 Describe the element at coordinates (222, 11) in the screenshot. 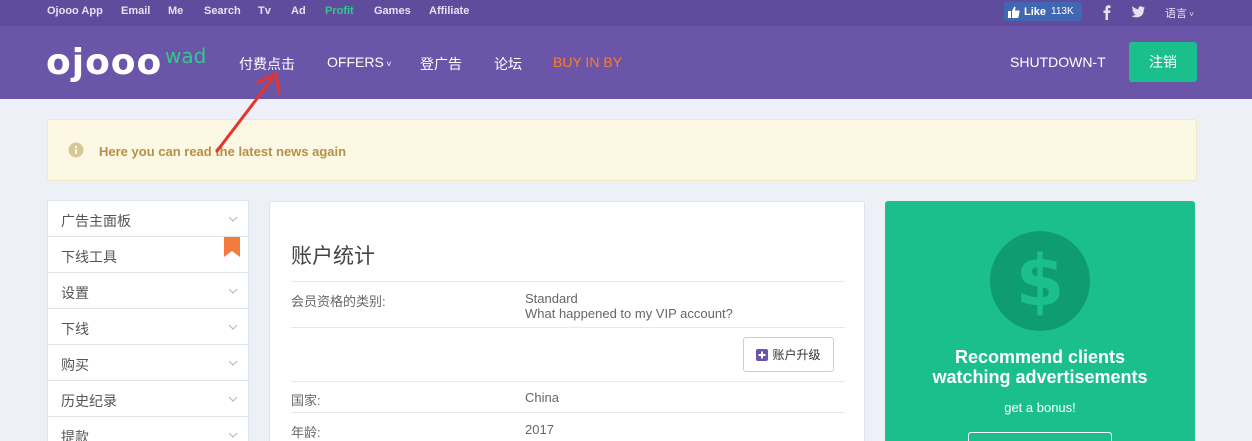

I see `toplink-search: Search` at that location.